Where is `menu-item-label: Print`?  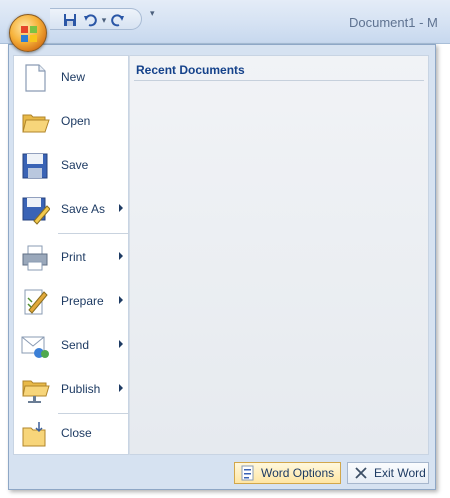
menu-item-label: Print is located at coordinates (73, 257).